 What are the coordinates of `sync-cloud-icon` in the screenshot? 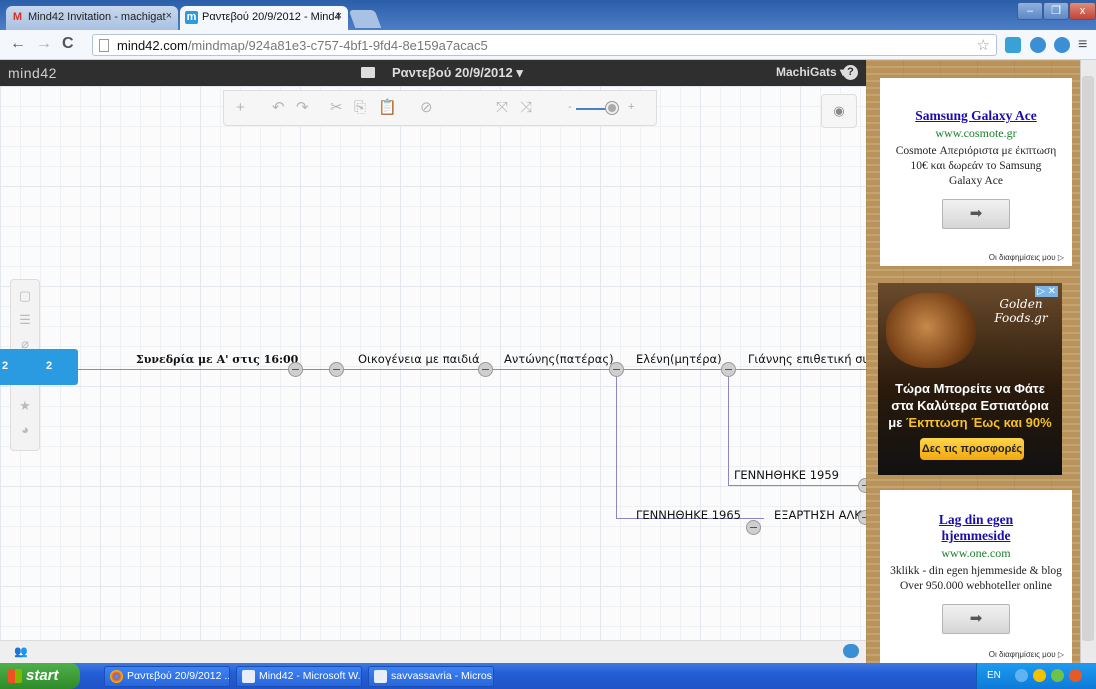 It's located at (851, 651).